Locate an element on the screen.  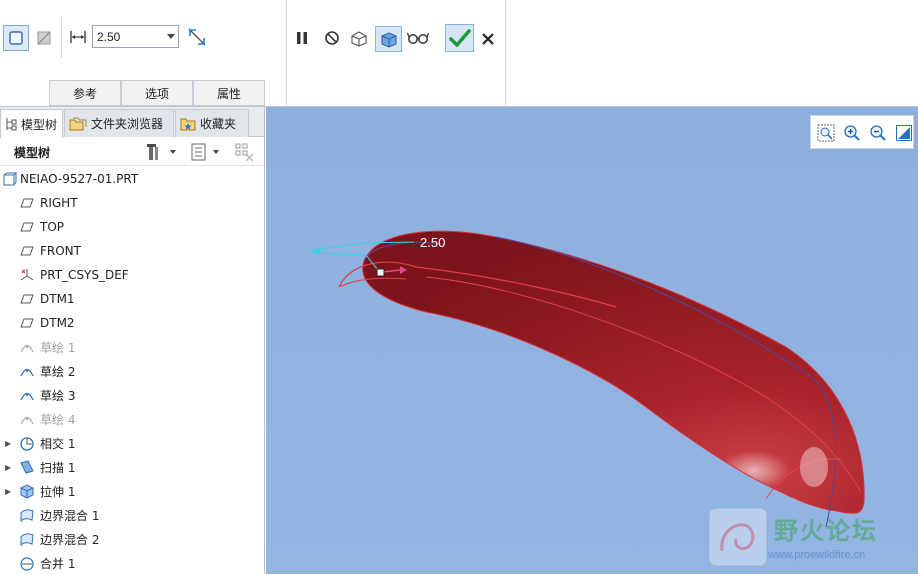
tree-item-label: 相交 1 is located at coordinates (58, 443).